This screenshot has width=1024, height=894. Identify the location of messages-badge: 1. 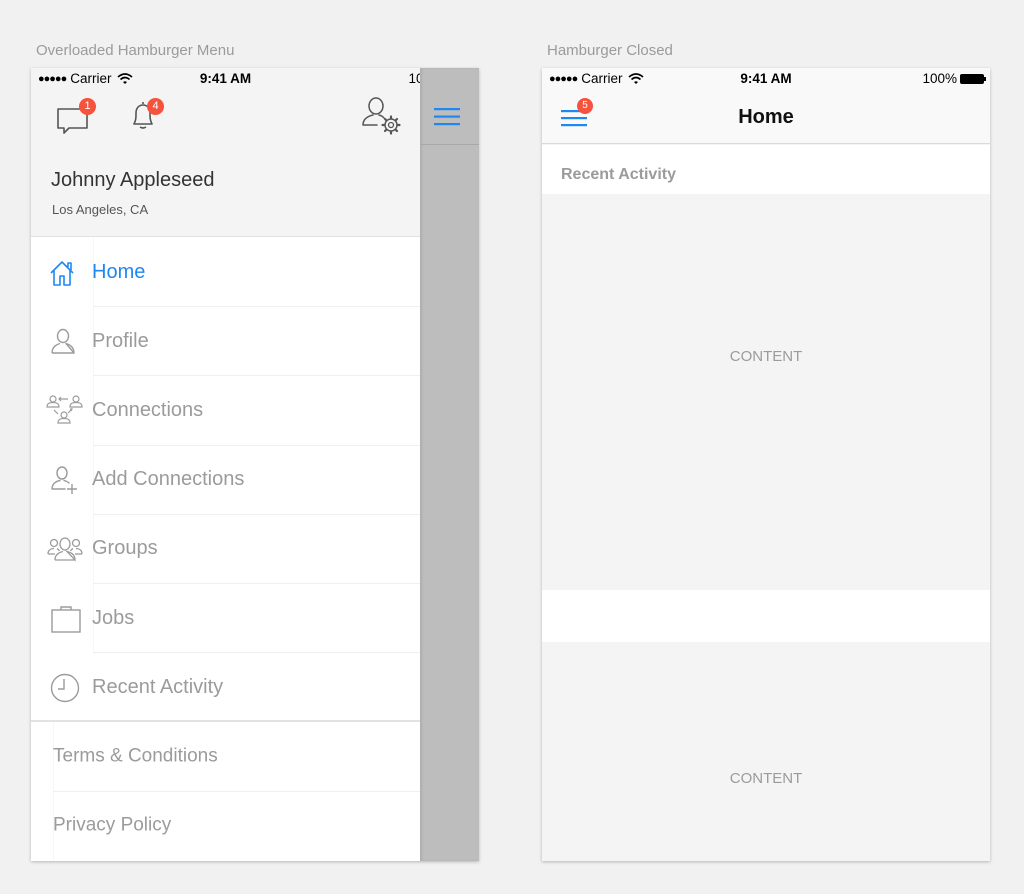
(87, 106).